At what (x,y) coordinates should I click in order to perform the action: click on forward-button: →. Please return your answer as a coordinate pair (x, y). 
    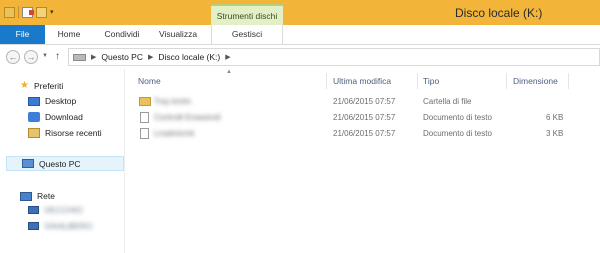
    Looking at the image, I should click on (31, 57).